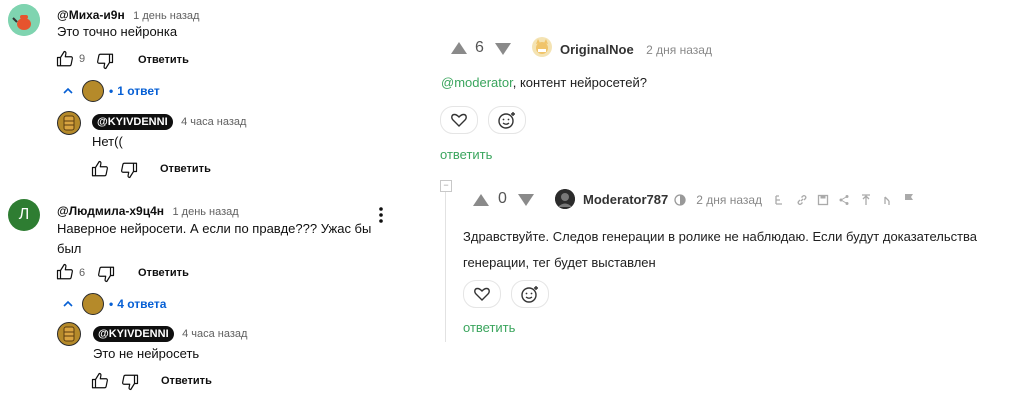 This screenshot has width=1024, height=400. What do you see at coordinates (446, 186) in the screenshot?
I see `collapse-button: −` at bounding box center [446, 186].